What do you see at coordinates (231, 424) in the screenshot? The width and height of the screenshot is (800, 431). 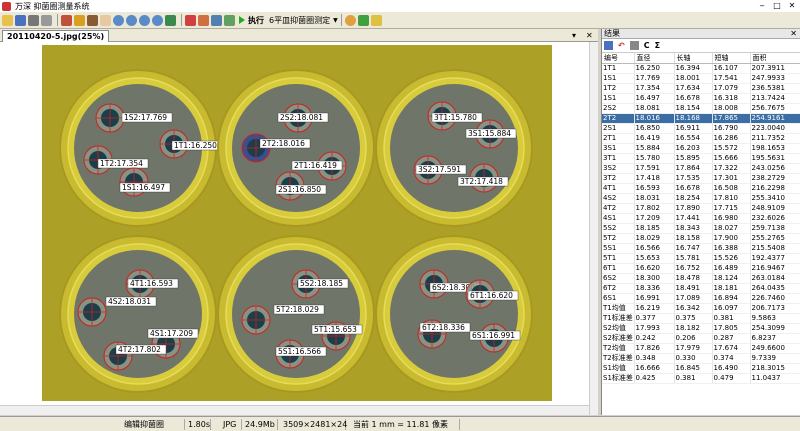 I see `status-format: JPG` at bounding box center [231, 424].